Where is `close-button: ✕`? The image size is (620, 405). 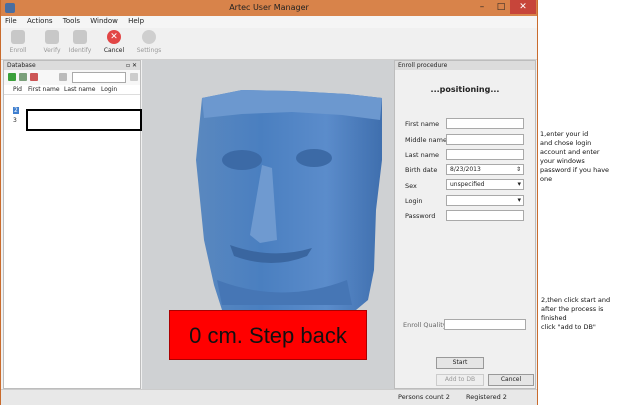 close-button: ✕ is located at coordinates (523, 7).